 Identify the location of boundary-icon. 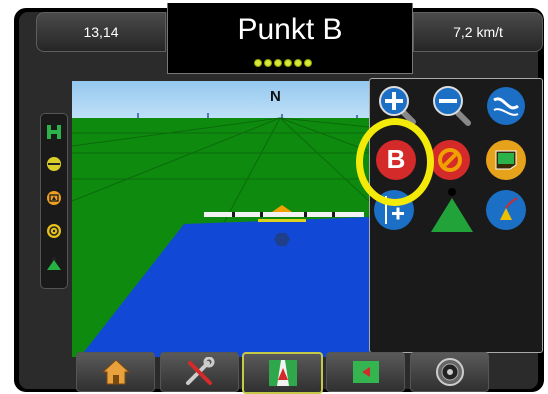
(506, 160).